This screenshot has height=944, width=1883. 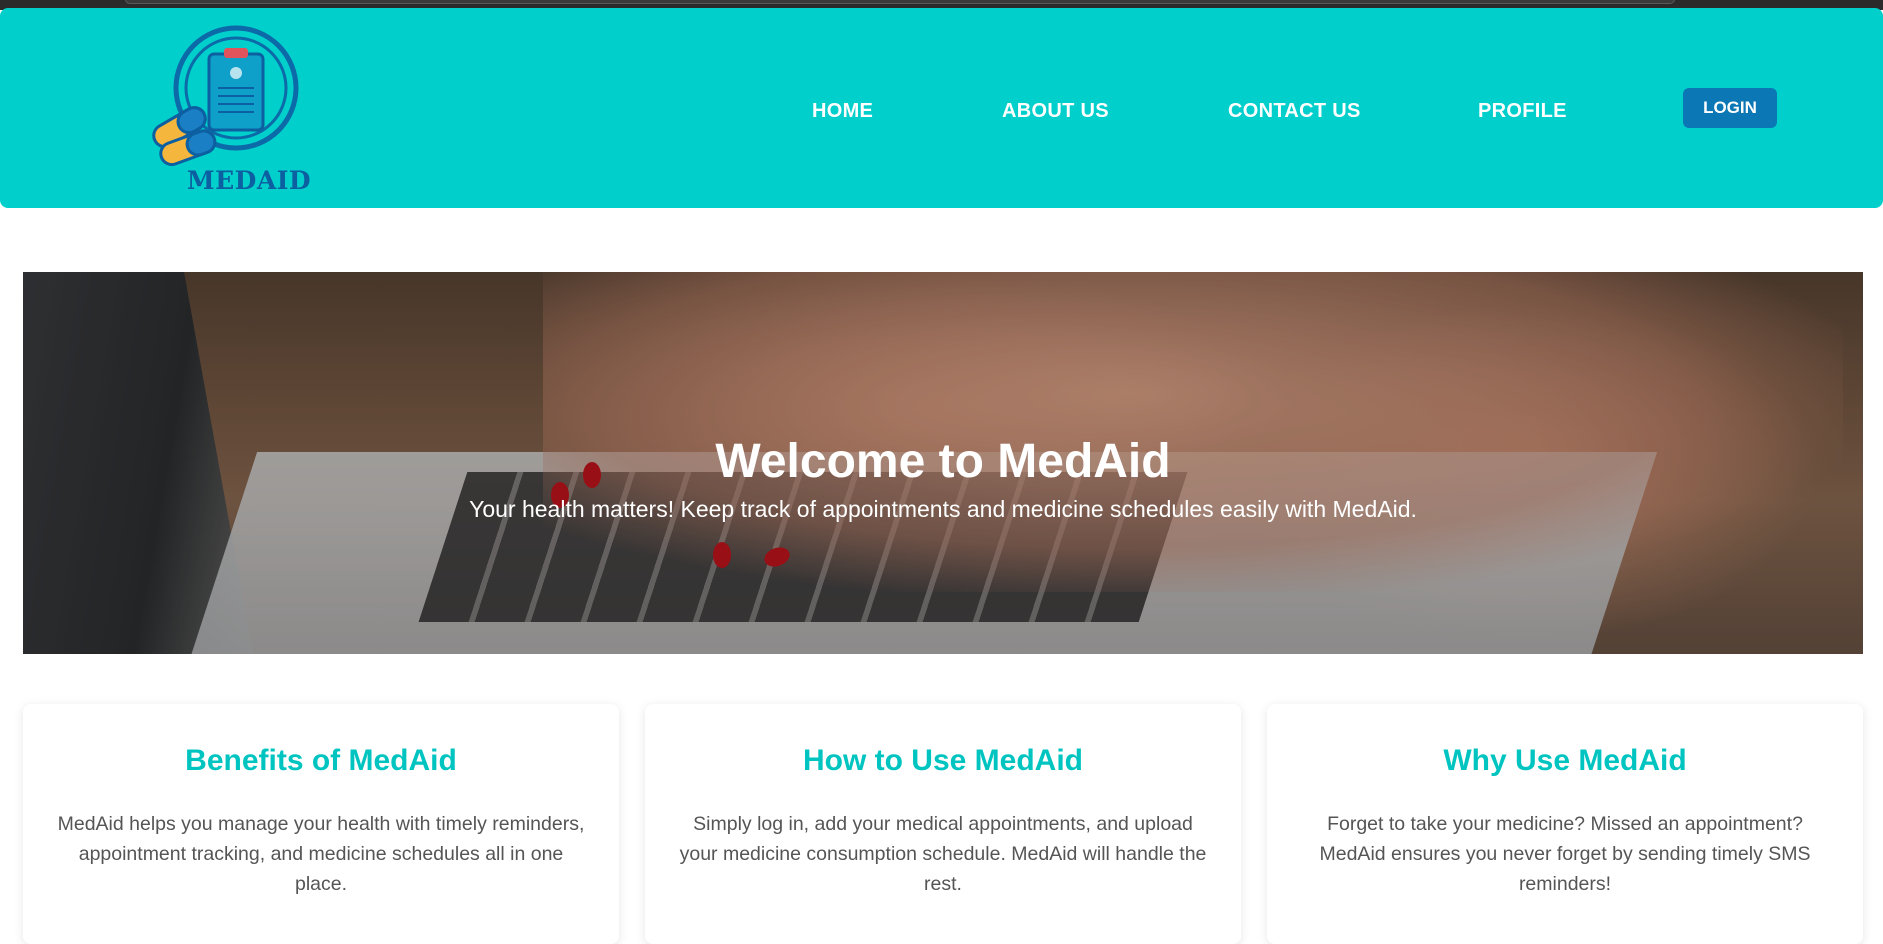 I want to click on nav-contact-us: CONTACT US, so click(x=1294, y=111).